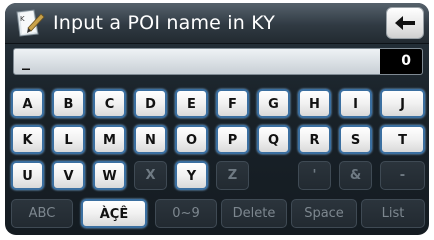 Image resolution: width=434 pixels, height=240 pixels. What do you see at coordinates (191, 175) in the screenshot?
I see `key-y: Y` at bounding box center [191, 175].